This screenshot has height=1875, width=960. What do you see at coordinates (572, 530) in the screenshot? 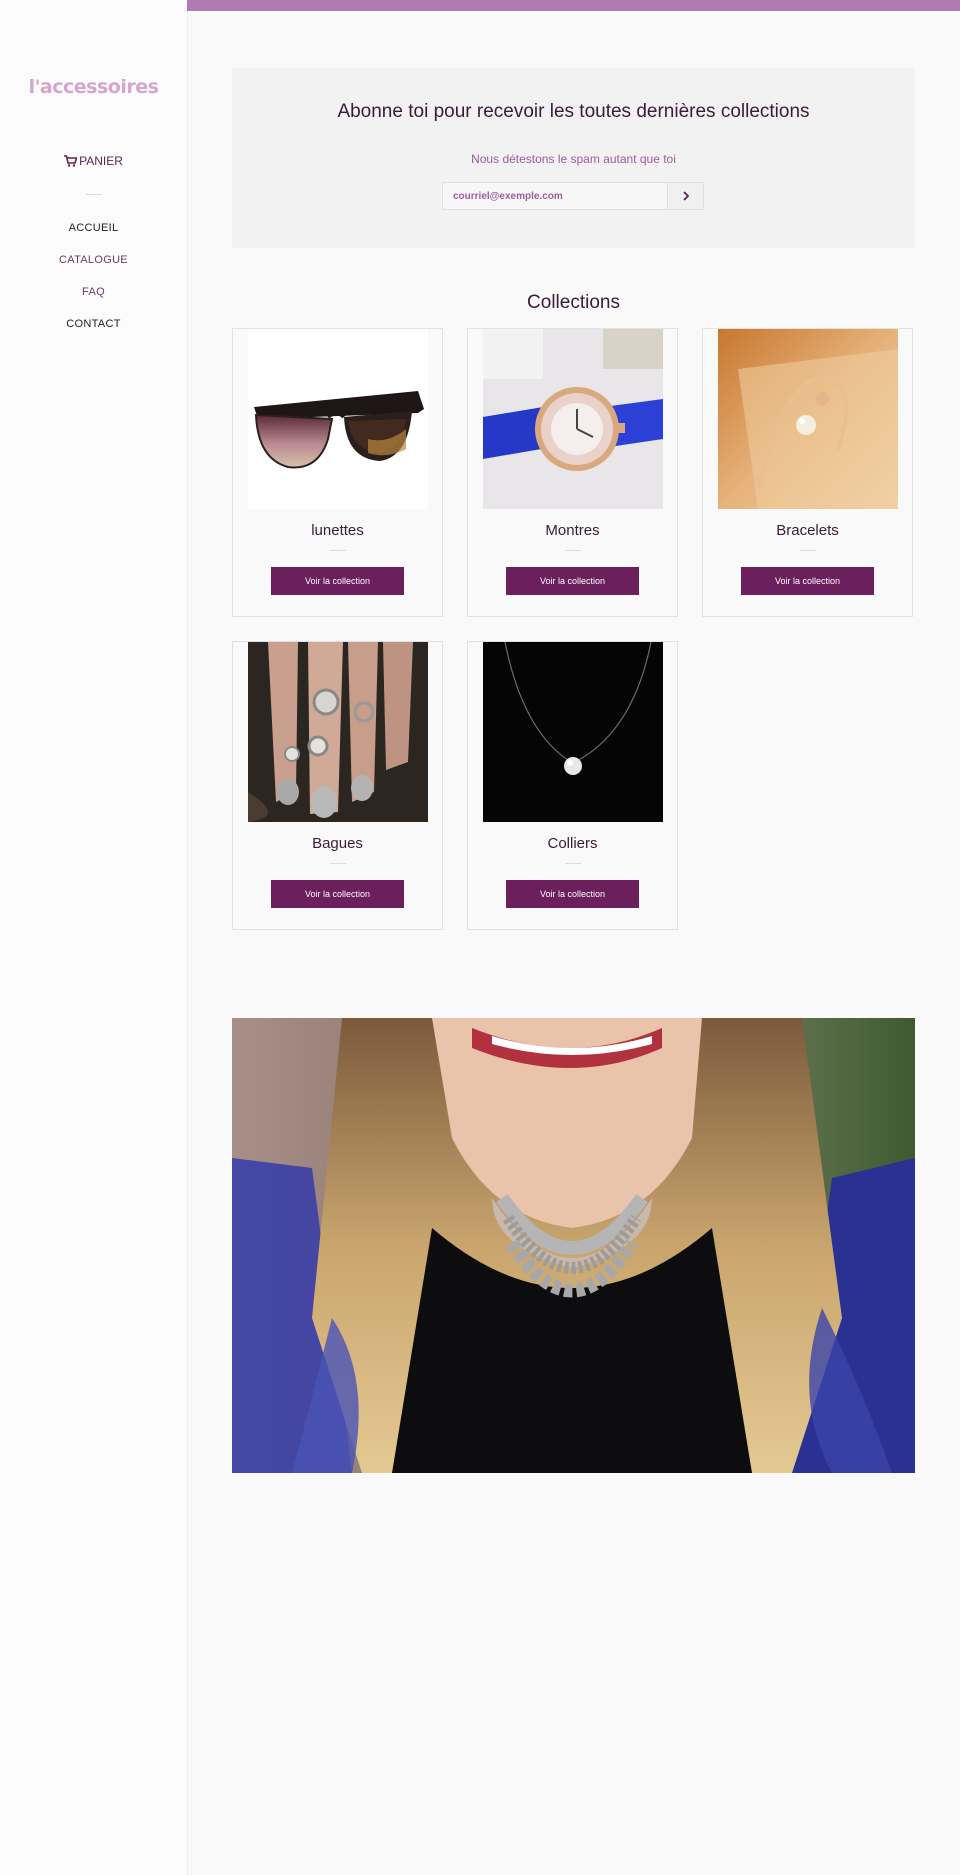
I see `card-title: Montres` at bounding box center [572, 530].